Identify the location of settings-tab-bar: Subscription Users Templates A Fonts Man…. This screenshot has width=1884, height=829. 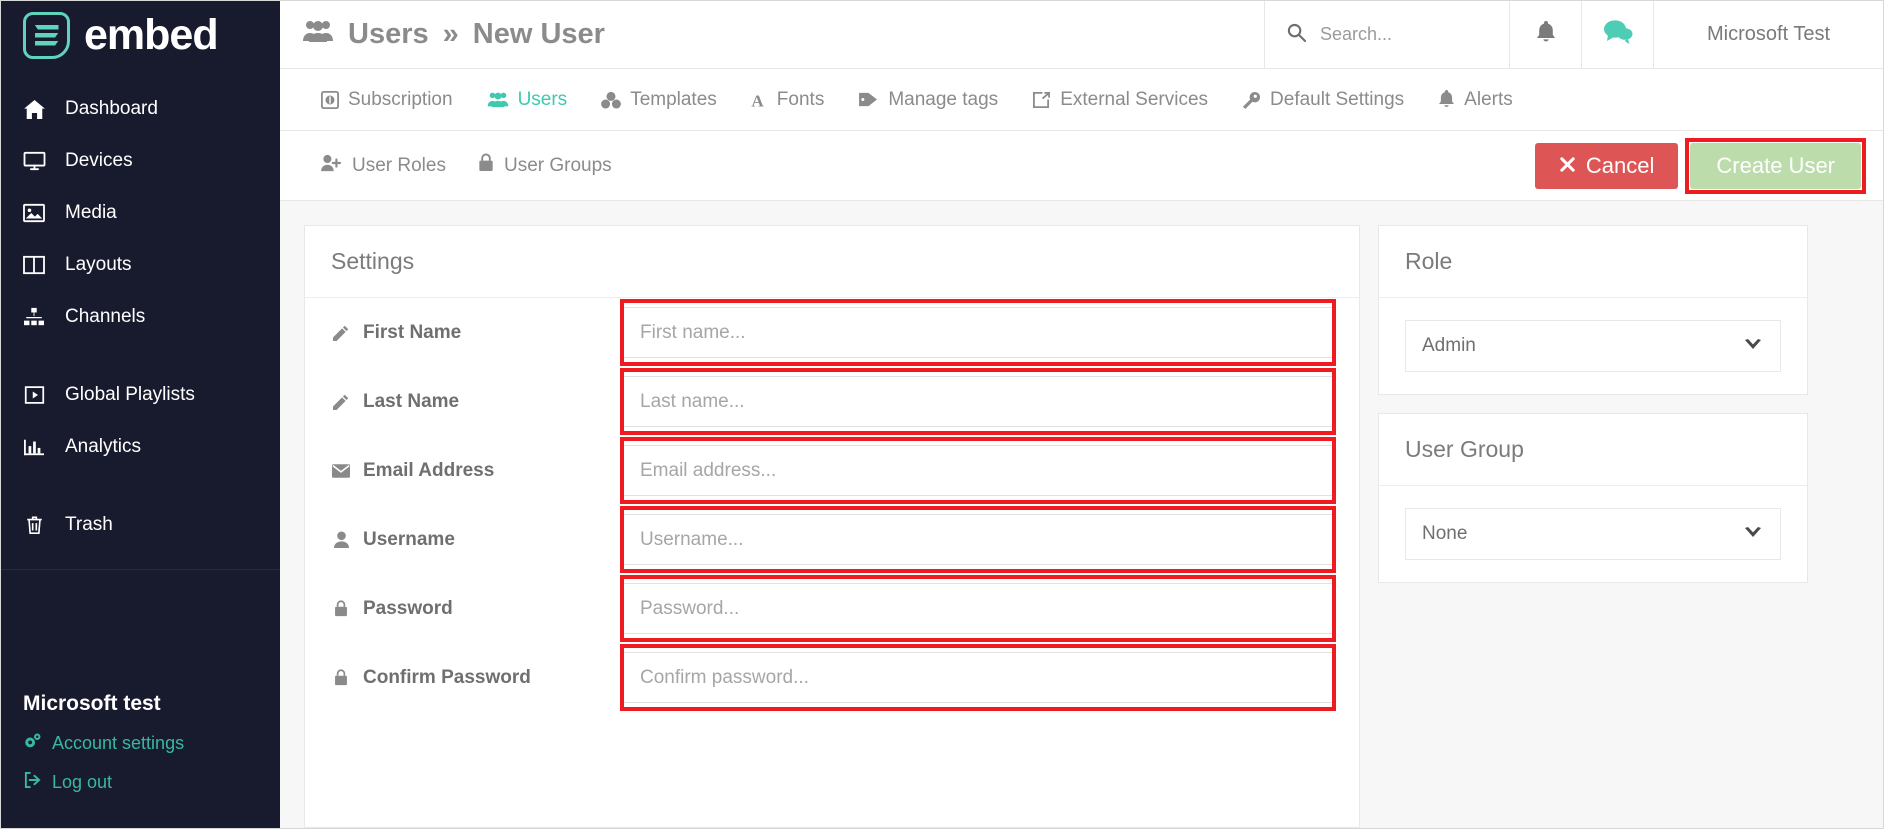
(1081, 100).